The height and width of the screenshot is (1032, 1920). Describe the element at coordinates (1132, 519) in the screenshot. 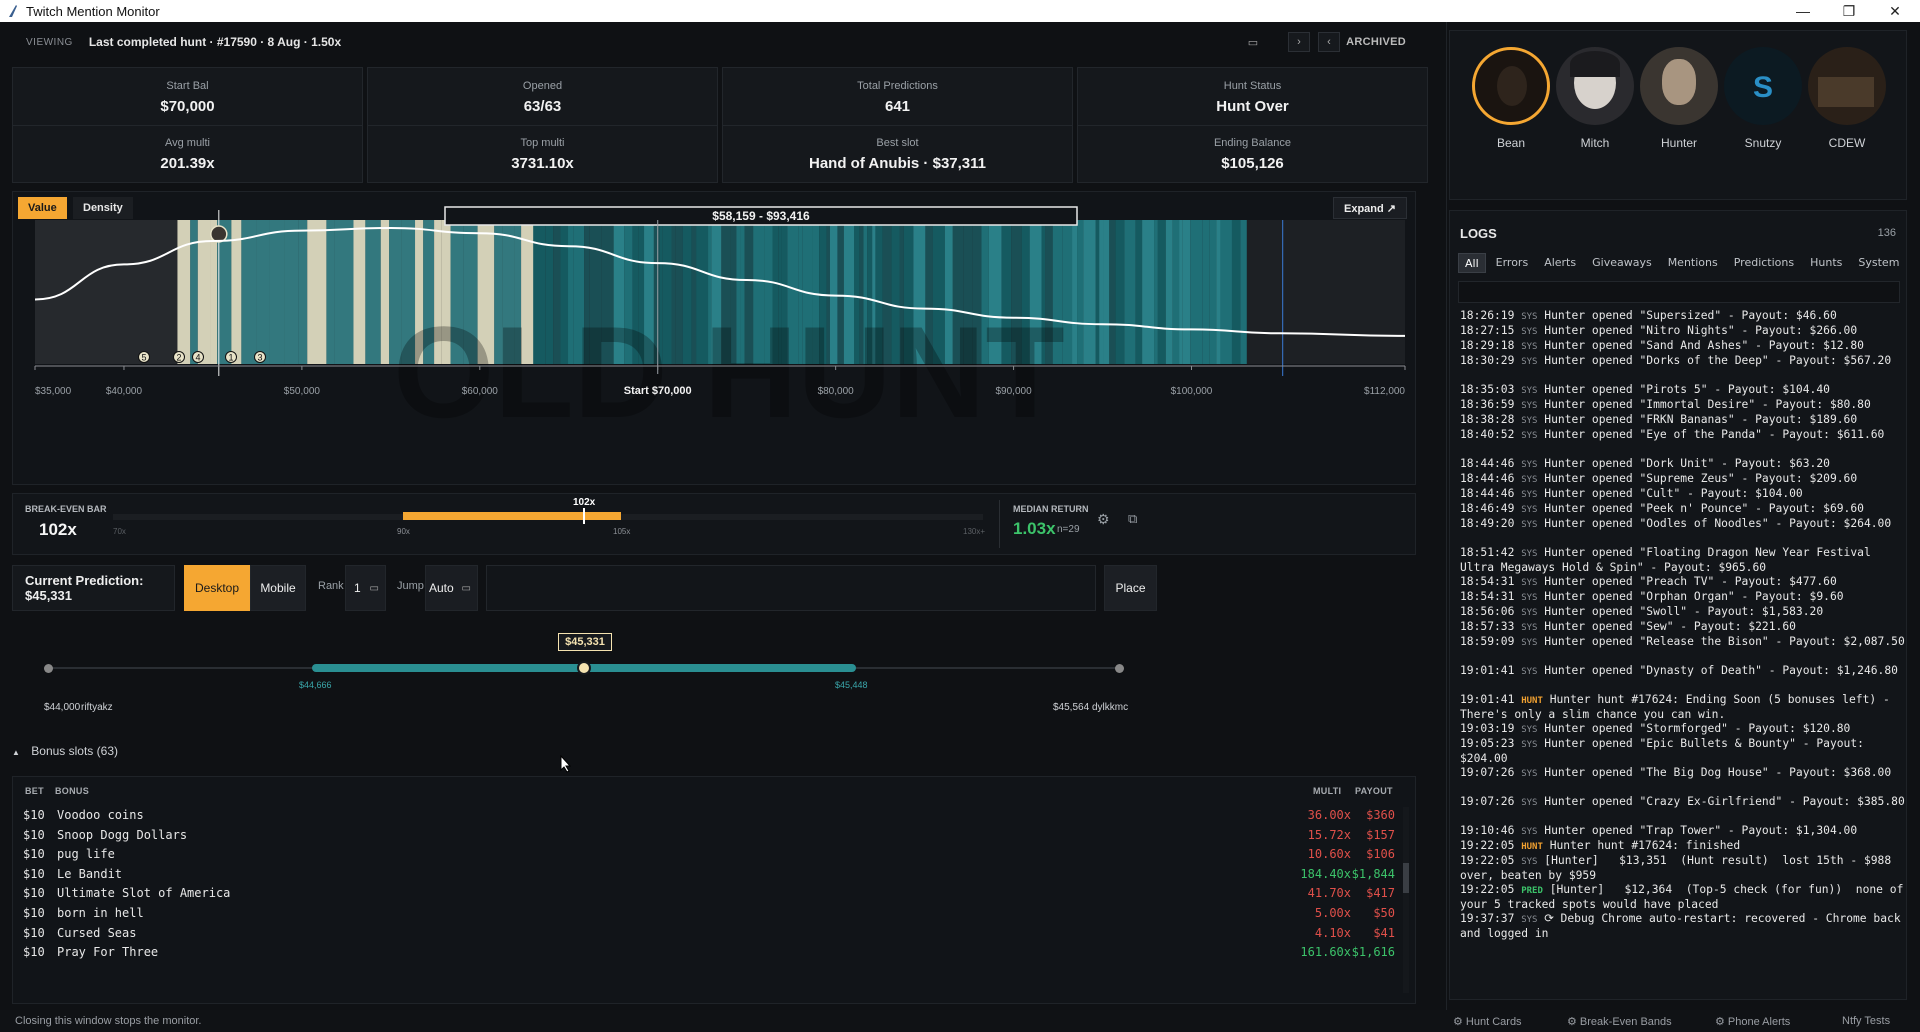

I see `copy-icon: ⧉` at that location.